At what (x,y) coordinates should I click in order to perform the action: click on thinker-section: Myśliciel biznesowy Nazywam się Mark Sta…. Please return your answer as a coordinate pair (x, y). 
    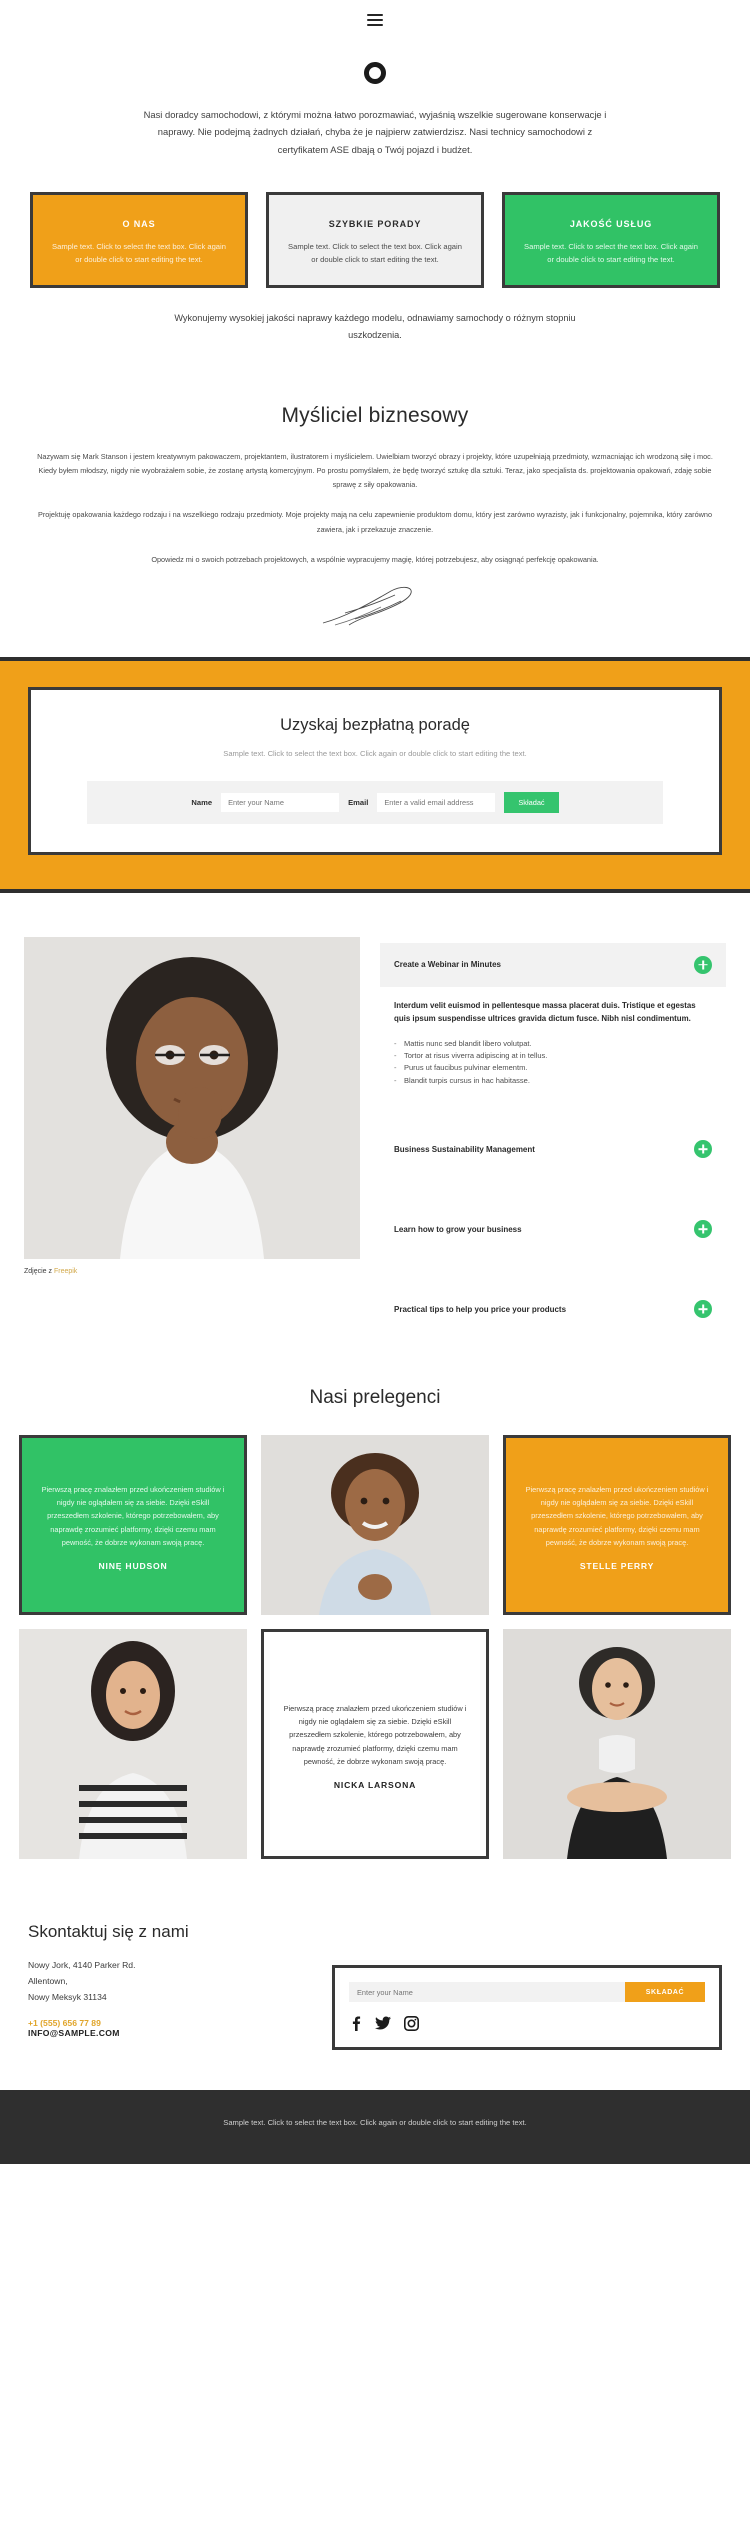
    Looking at the image, I should click on (375, 491).